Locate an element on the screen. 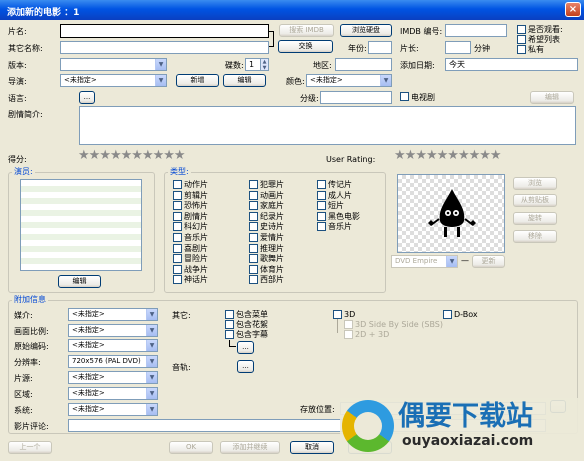 This screenshot has height=461, width=584. seen-checkbox is located at coordinates (521, 29).